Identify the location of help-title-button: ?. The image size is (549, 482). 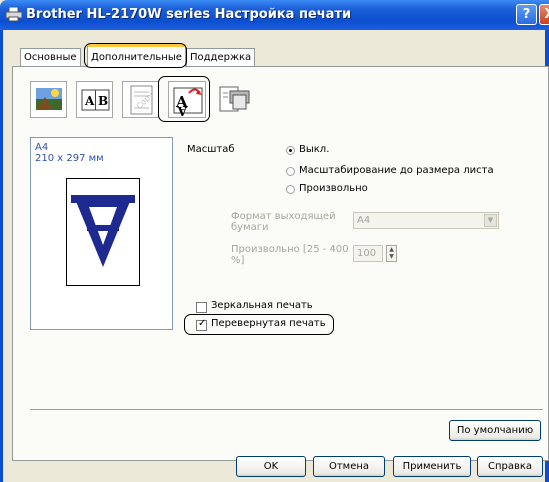
(526, 14).